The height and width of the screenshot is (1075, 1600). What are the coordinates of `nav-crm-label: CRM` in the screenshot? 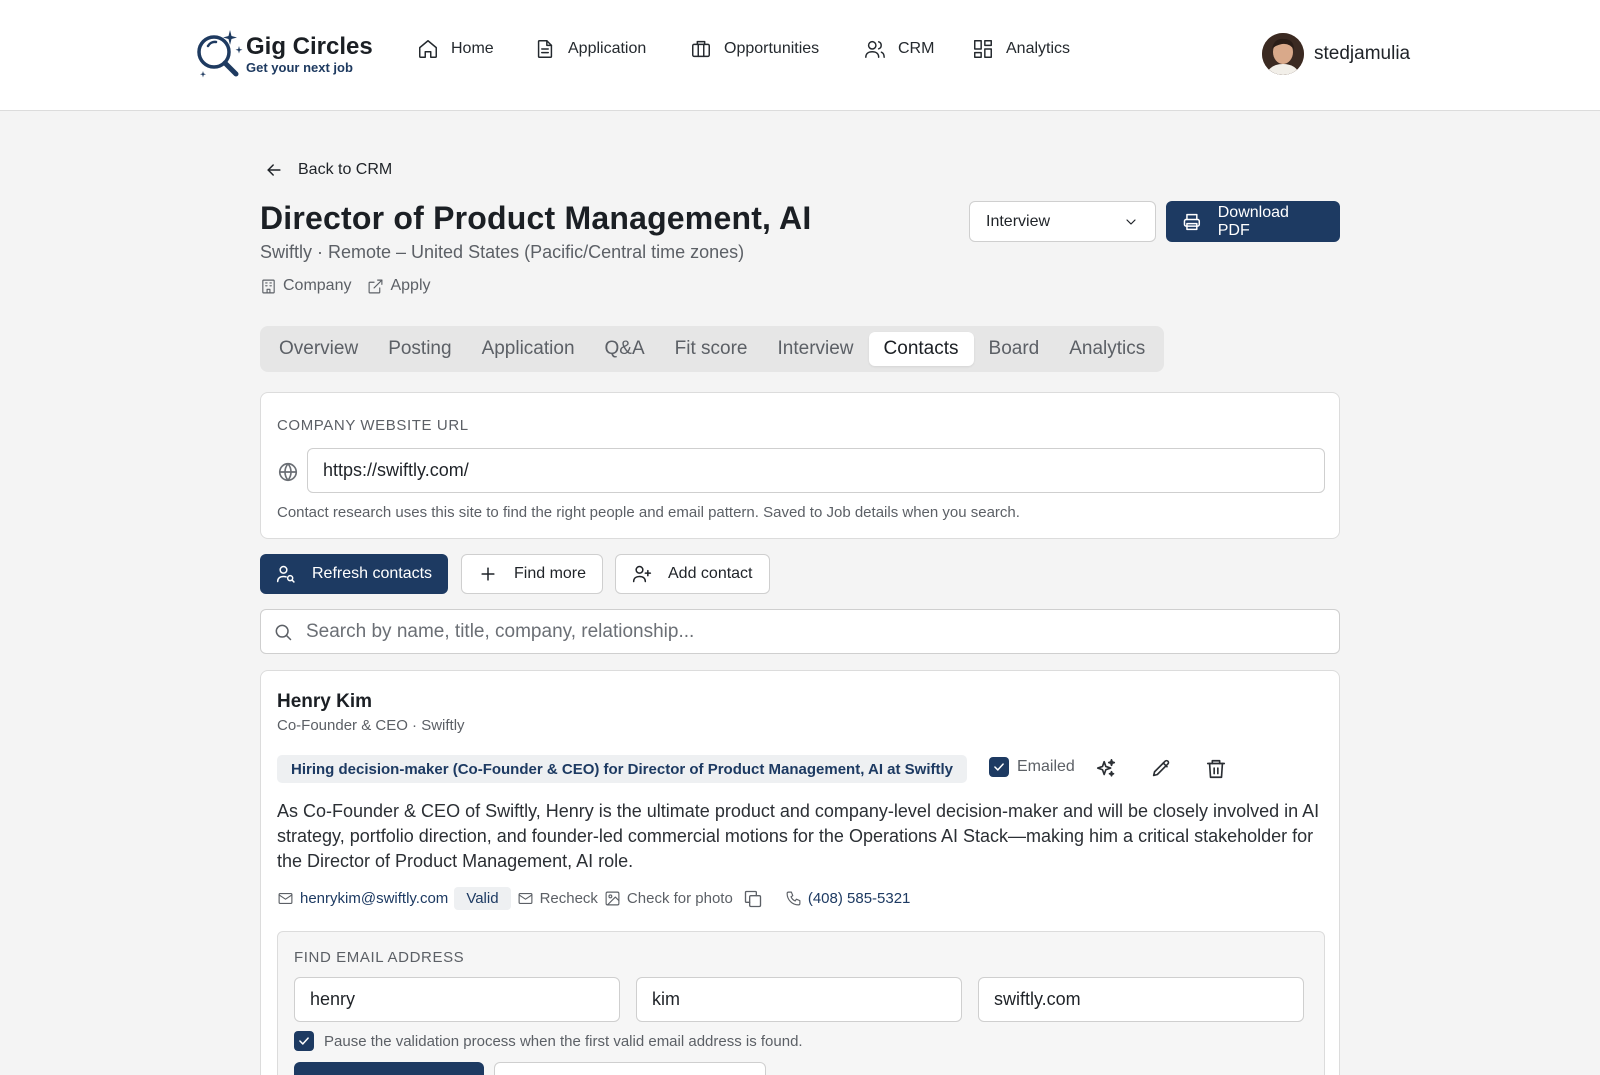 It's located at (916, 48).